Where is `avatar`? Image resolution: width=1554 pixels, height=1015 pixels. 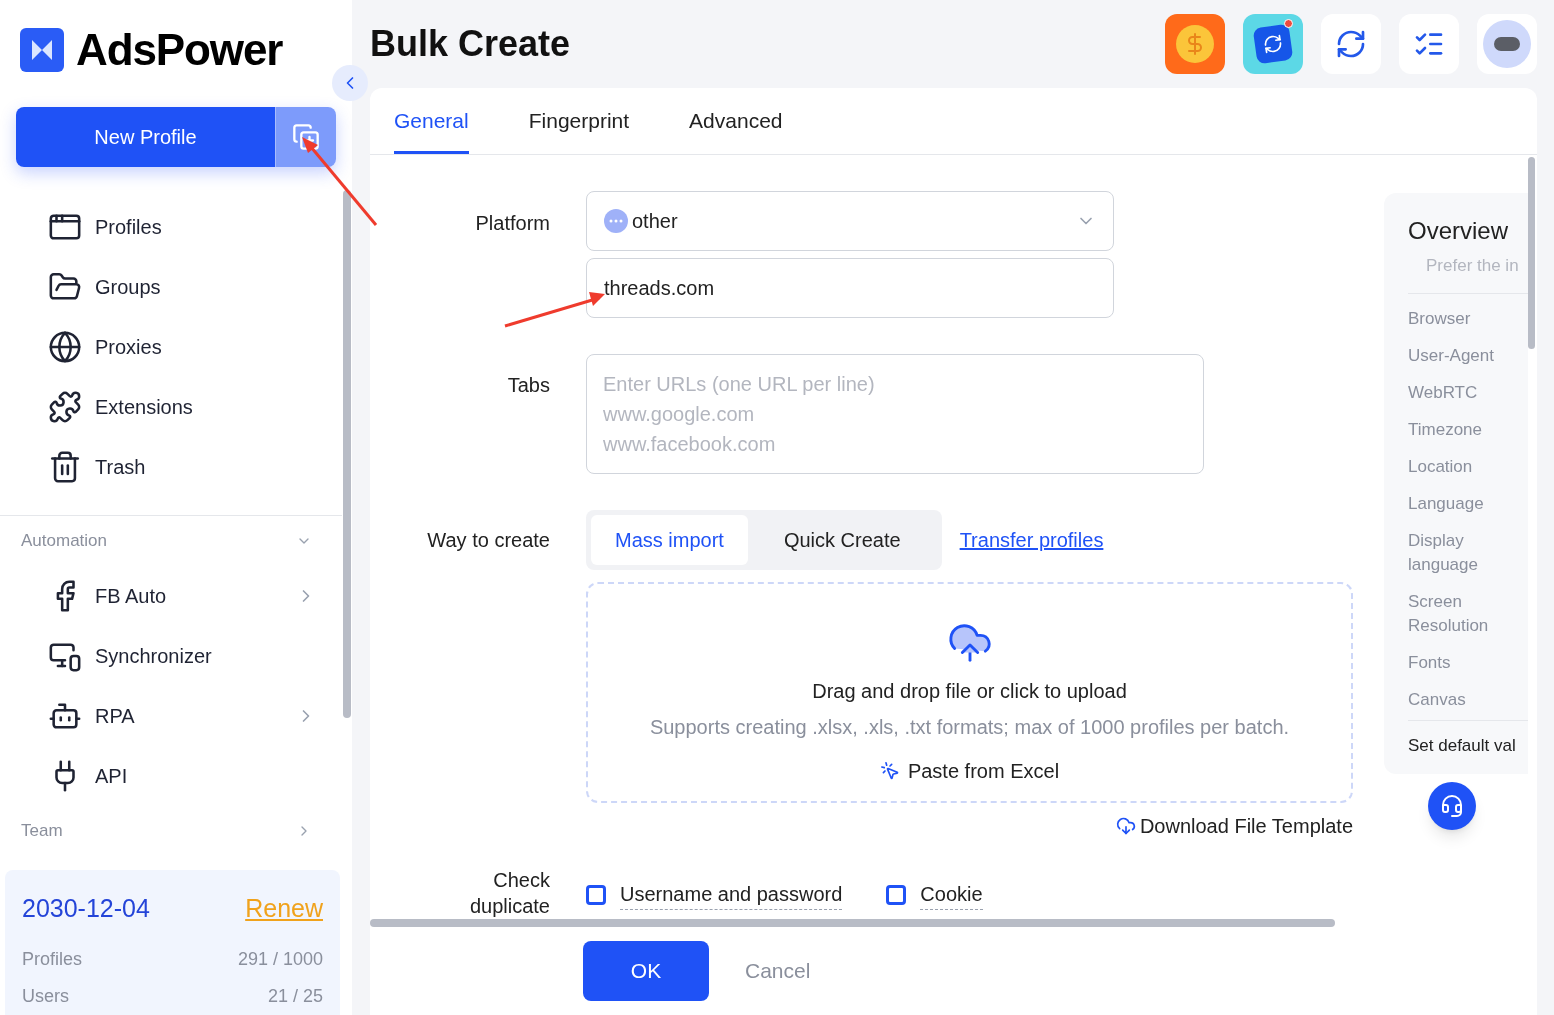 avatar is located at coordinates (1507, 44).